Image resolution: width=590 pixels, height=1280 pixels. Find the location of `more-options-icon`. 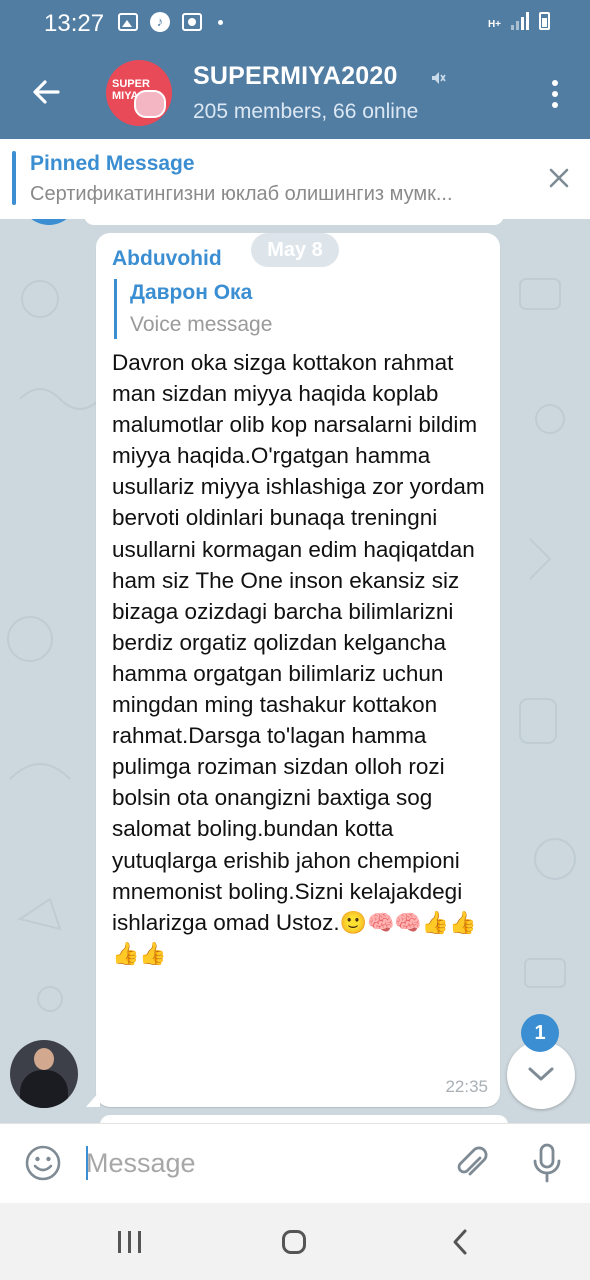

more-options-icon is located at coordinates (556, 94).